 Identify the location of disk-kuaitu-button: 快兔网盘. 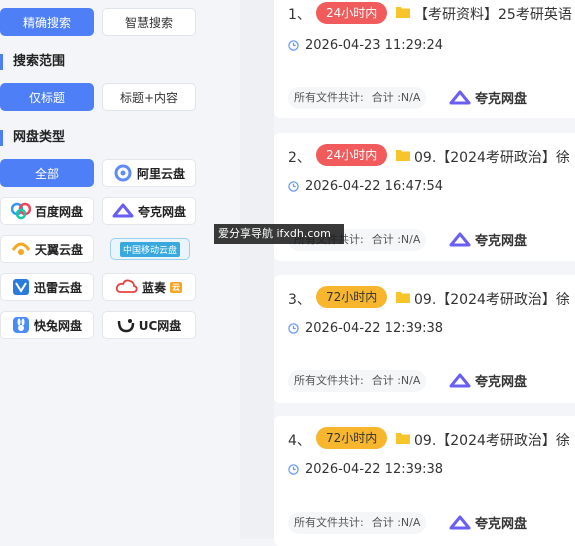
(47, 325).